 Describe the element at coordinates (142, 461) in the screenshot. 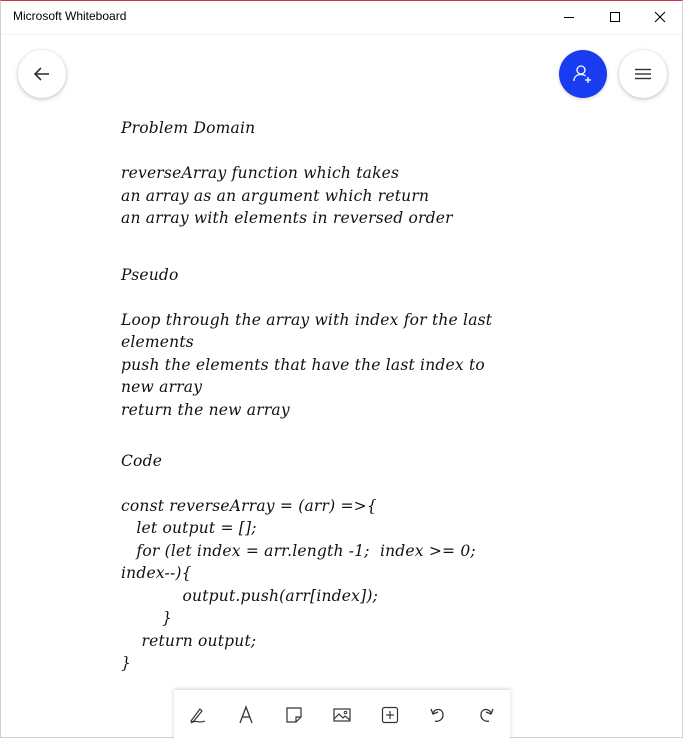

I see `ink-line: Code` at that location.